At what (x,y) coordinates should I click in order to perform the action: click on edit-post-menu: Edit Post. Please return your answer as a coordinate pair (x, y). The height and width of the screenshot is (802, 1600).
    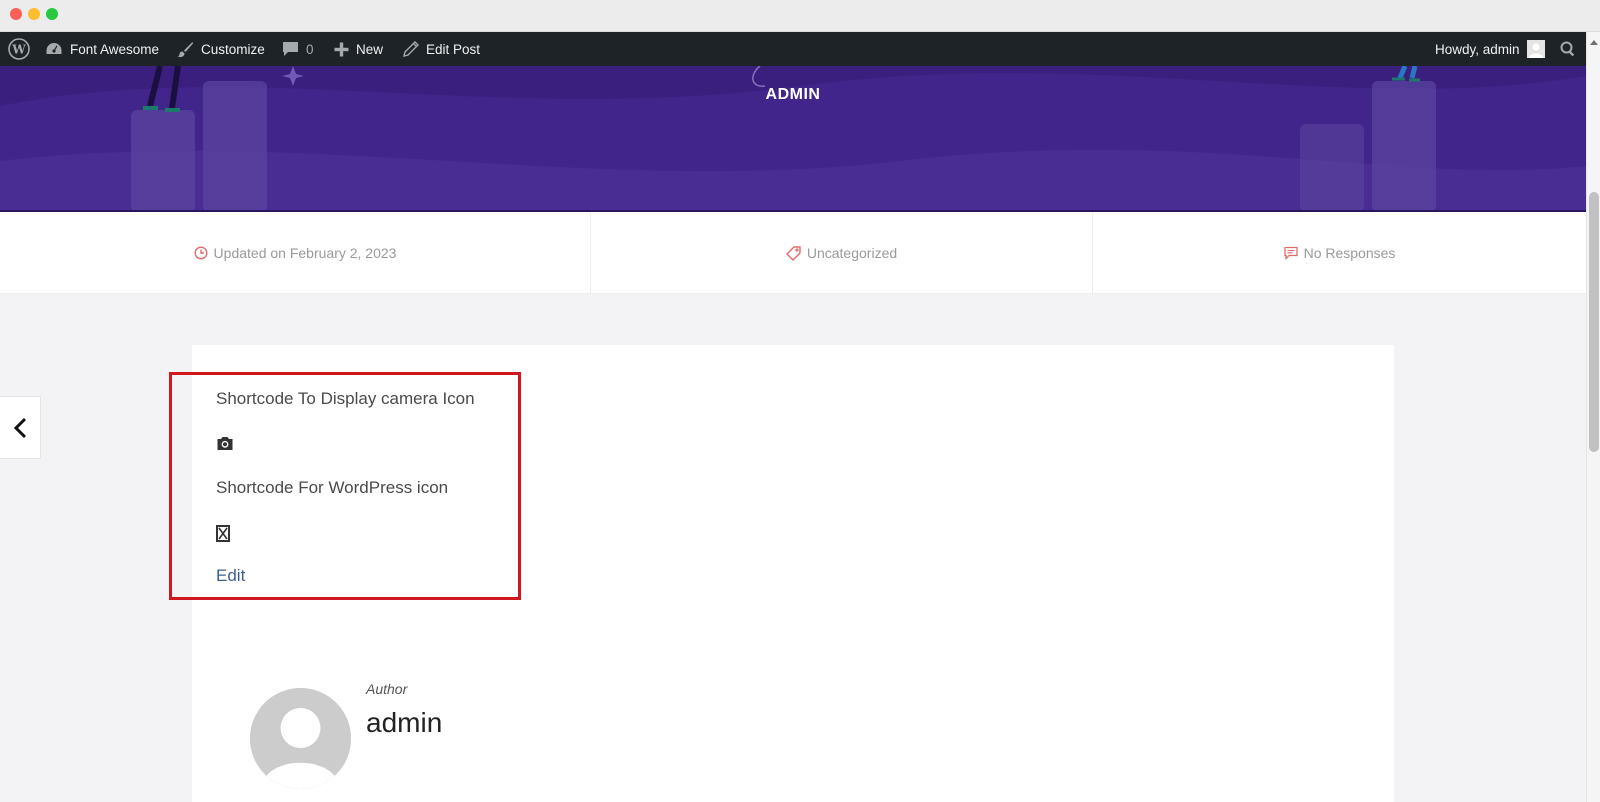
    Looking at the image, I should click on (441, 49).